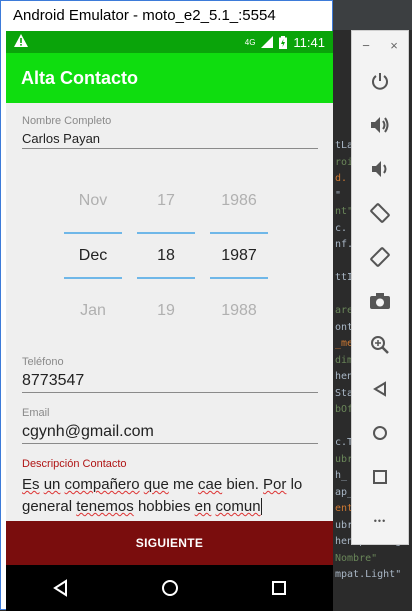 The image size is (412, 611). I want to click on name-input: Carlos Payan, so click(170, 138).